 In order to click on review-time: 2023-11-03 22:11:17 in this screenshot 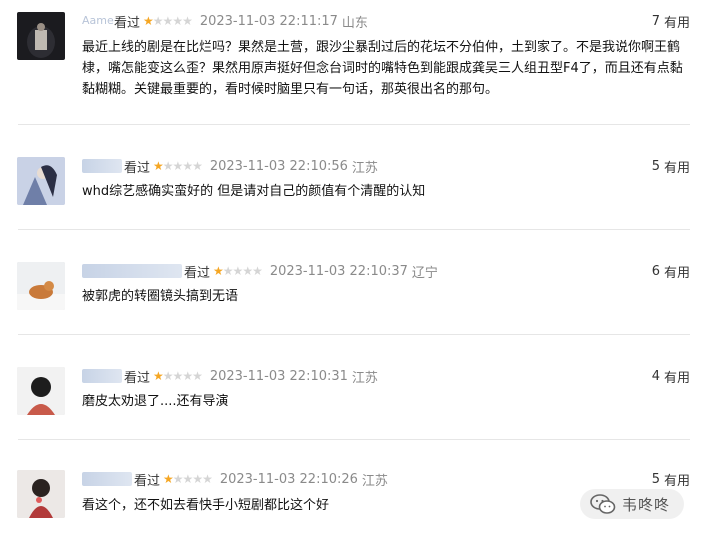, I will do `click(268, 21)`.